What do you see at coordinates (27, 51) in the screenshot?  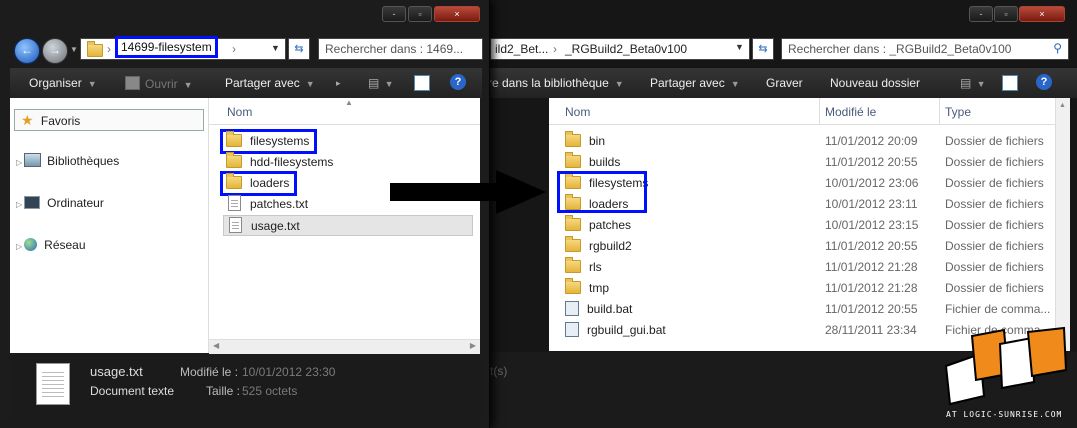 I see `back-button: ←` at bounding box center [27, 51].